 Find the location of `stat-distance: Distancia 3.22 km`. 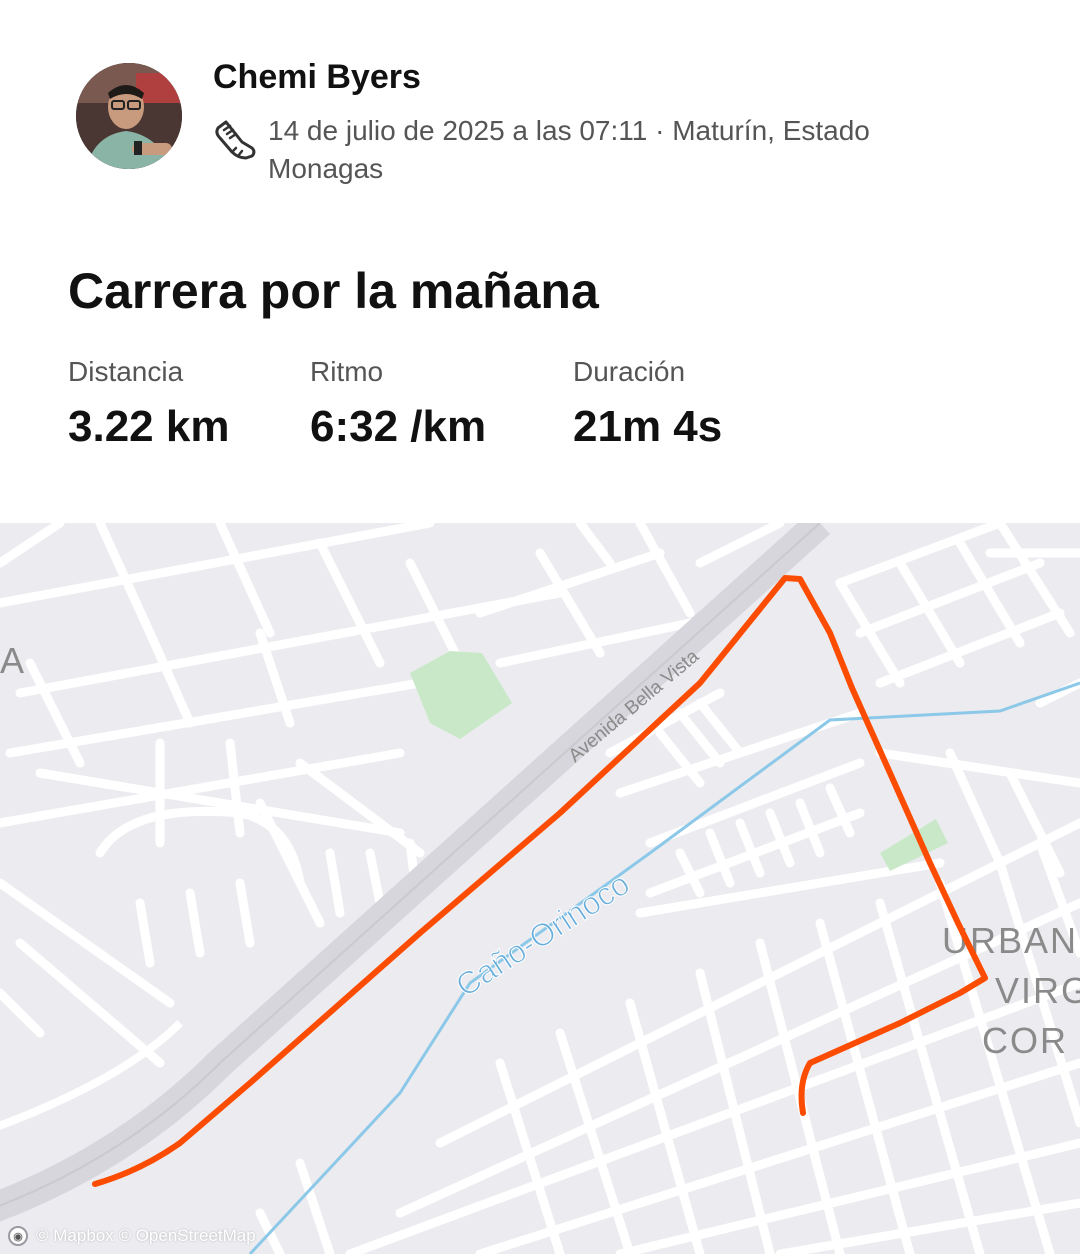

stat-distance: Distancia 3.22 km is located at coordinates (148, 404).